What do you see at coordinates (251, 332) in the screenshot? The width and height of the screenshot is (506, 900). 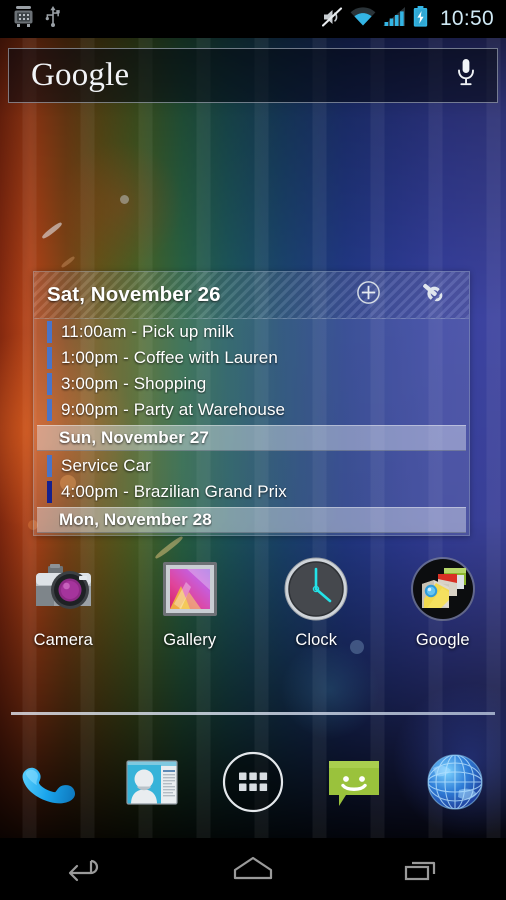 I see `calendar-event-row: 11:00am - Pick up milk` at bounding box center [251, 332].